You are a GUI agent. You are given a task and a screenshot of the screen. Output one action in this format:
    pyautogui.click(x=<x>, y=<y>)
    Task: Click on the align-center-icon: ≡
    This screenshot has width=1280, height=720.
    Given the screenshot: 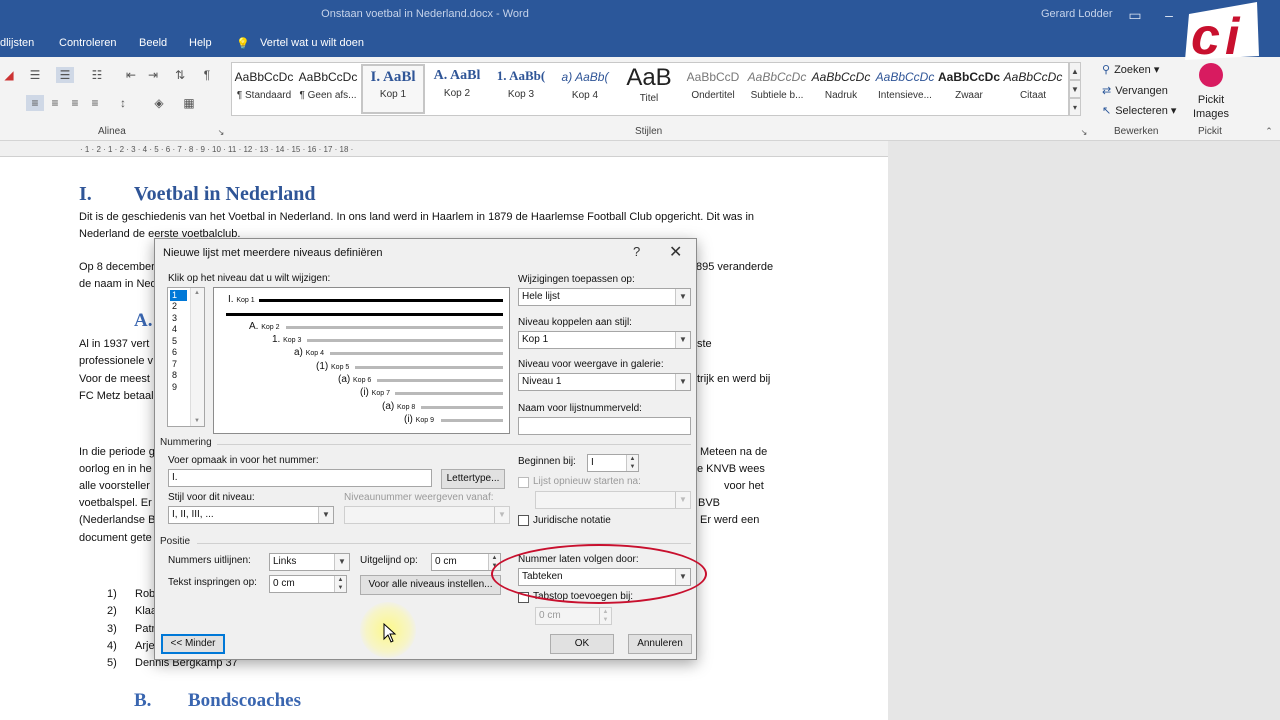 What is the action you would take?
    pyautogui.click(x=55, y=103)
    